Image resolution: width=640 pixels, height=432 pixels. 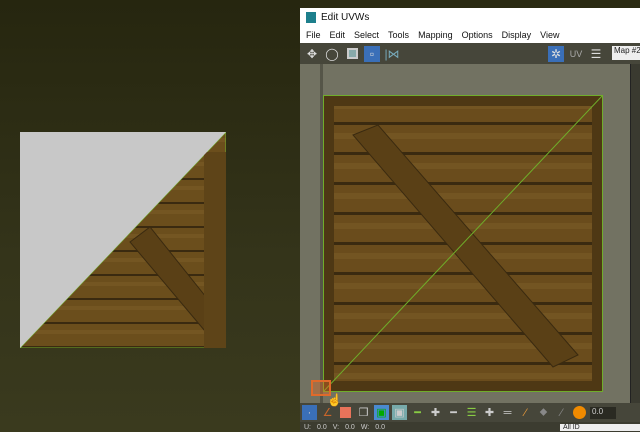 I want to click on shrink-select-icon: ▣, so click(x=399, y=412).